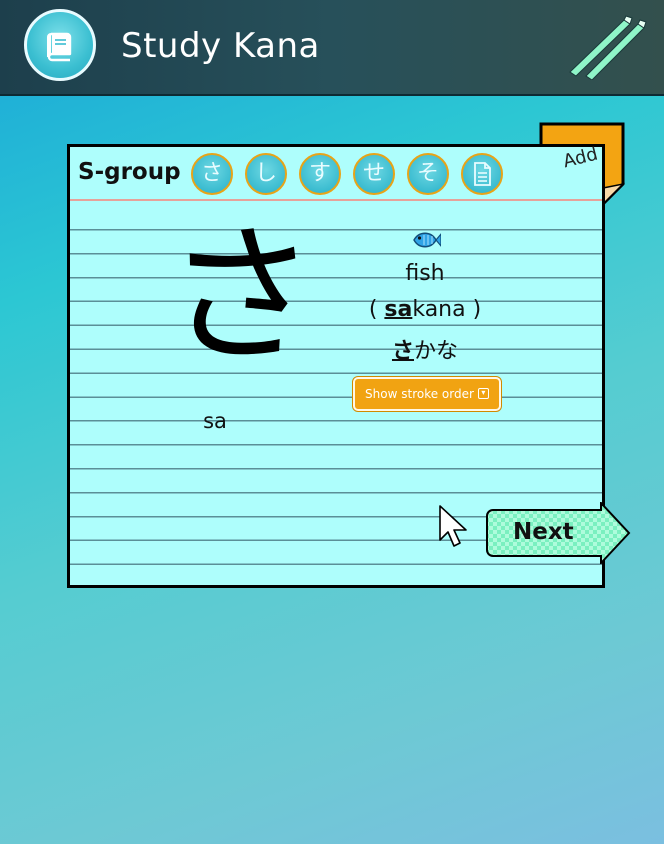  Describe the element at coordinates (543, 532) in the screenshot. I see `next-label: Next` at that location.